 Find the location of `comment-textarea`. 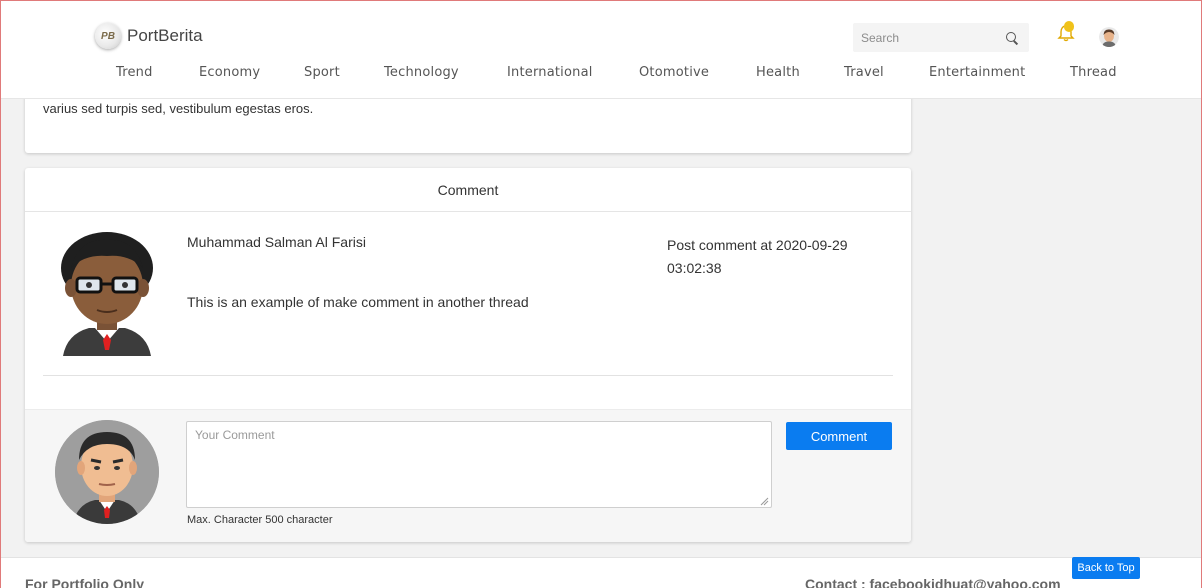

comment-textarea is located at coordinates (479, 464).